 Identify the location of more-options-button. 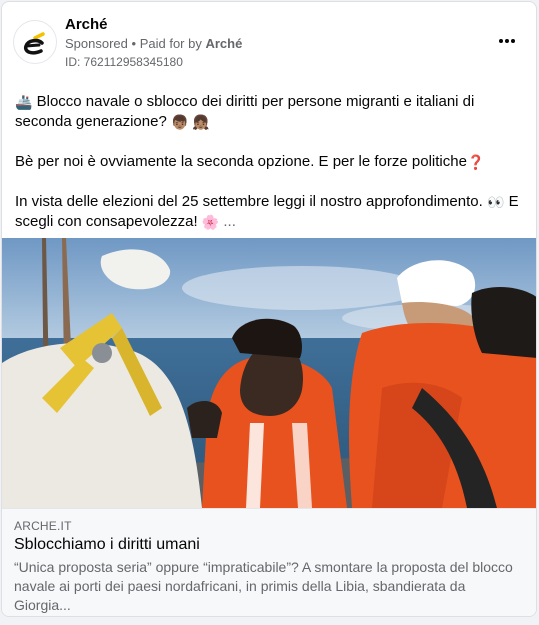
(507, 41).